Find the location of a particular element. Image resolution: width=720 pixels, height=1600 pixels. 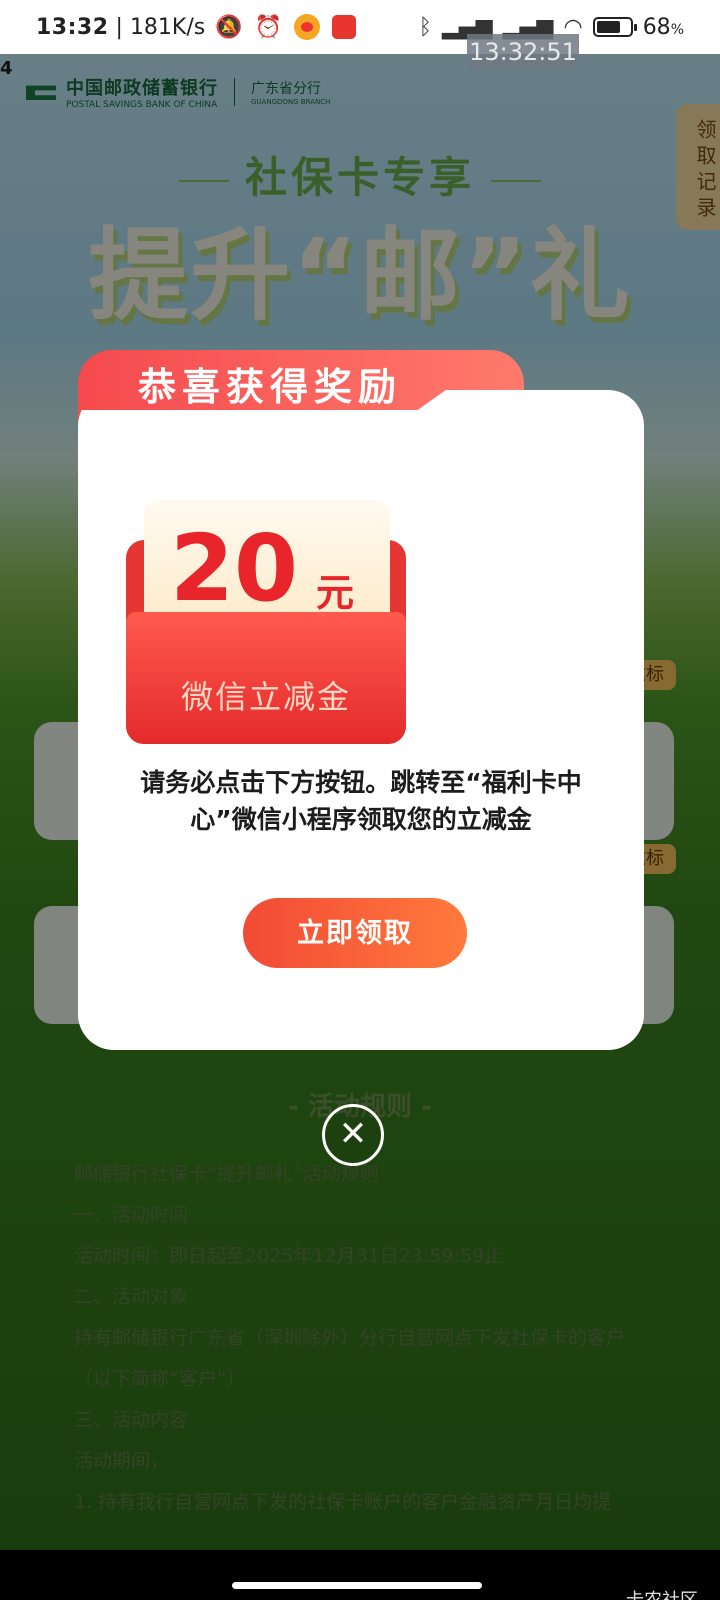

claim-now-button: 立即领取 is located at coordinates (355, 933).